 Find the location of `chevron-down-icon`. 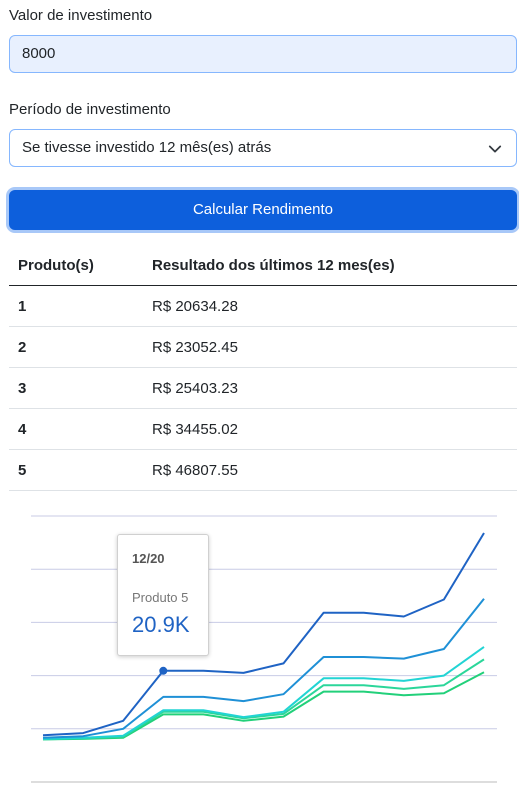

chevron-down-icon is located at coordinates (495, 149).